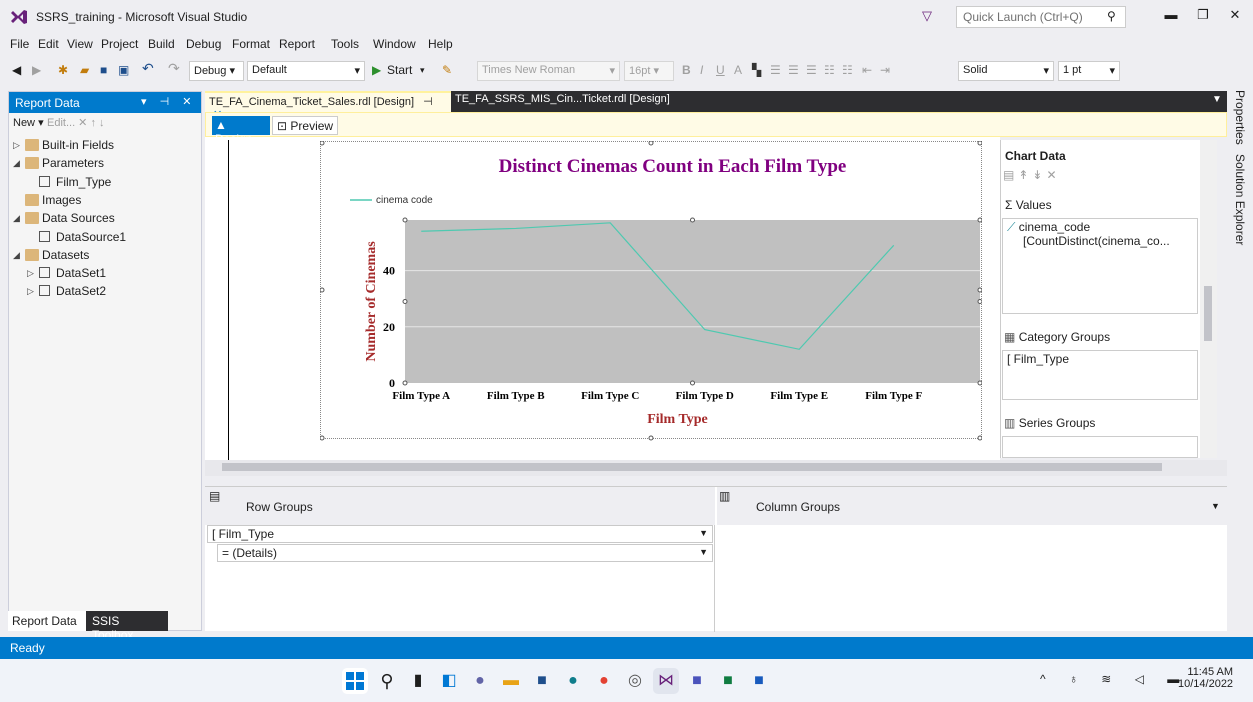 This screenshot has width=1253, height=702. I want to click on panel-pin-close-icons: ▾ ⊣ ✕, so click(168, 101).